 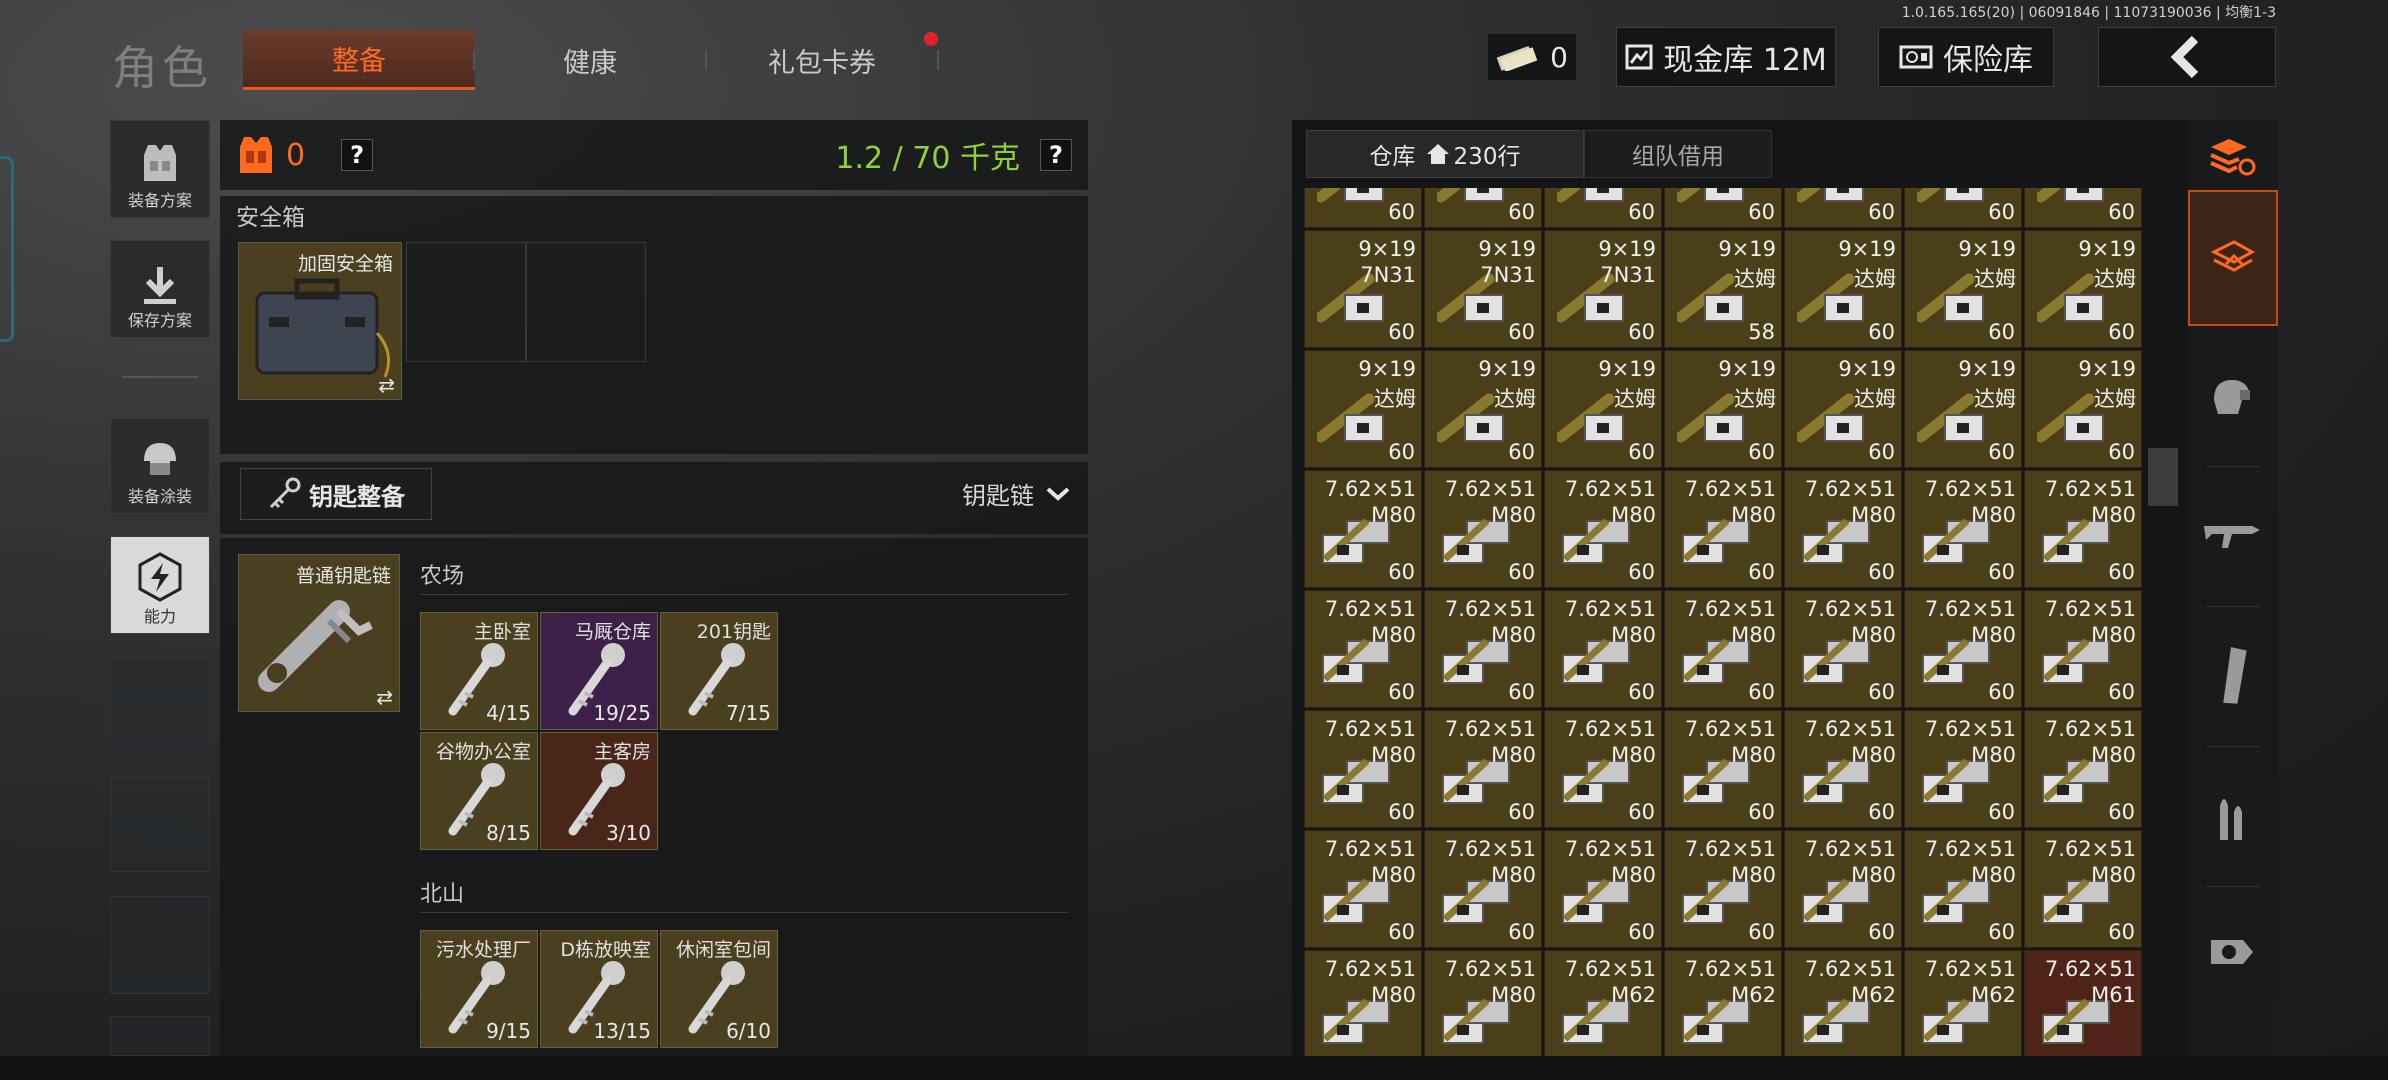 What do you see at coordinates (2163, 477) in the screenshot?
I see `warehouse-scrollbar` at bounding box center [2163, 477].